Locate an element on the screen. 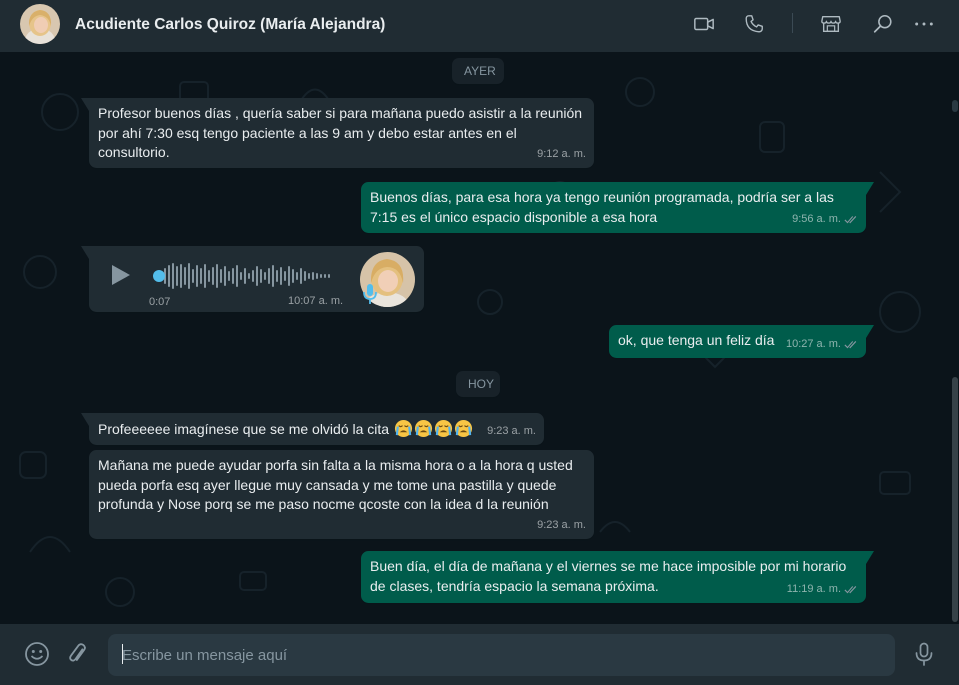 Image resolution: width=959 pixels, height=685 pixels. attach-icon is located at coordinates (78, 654).